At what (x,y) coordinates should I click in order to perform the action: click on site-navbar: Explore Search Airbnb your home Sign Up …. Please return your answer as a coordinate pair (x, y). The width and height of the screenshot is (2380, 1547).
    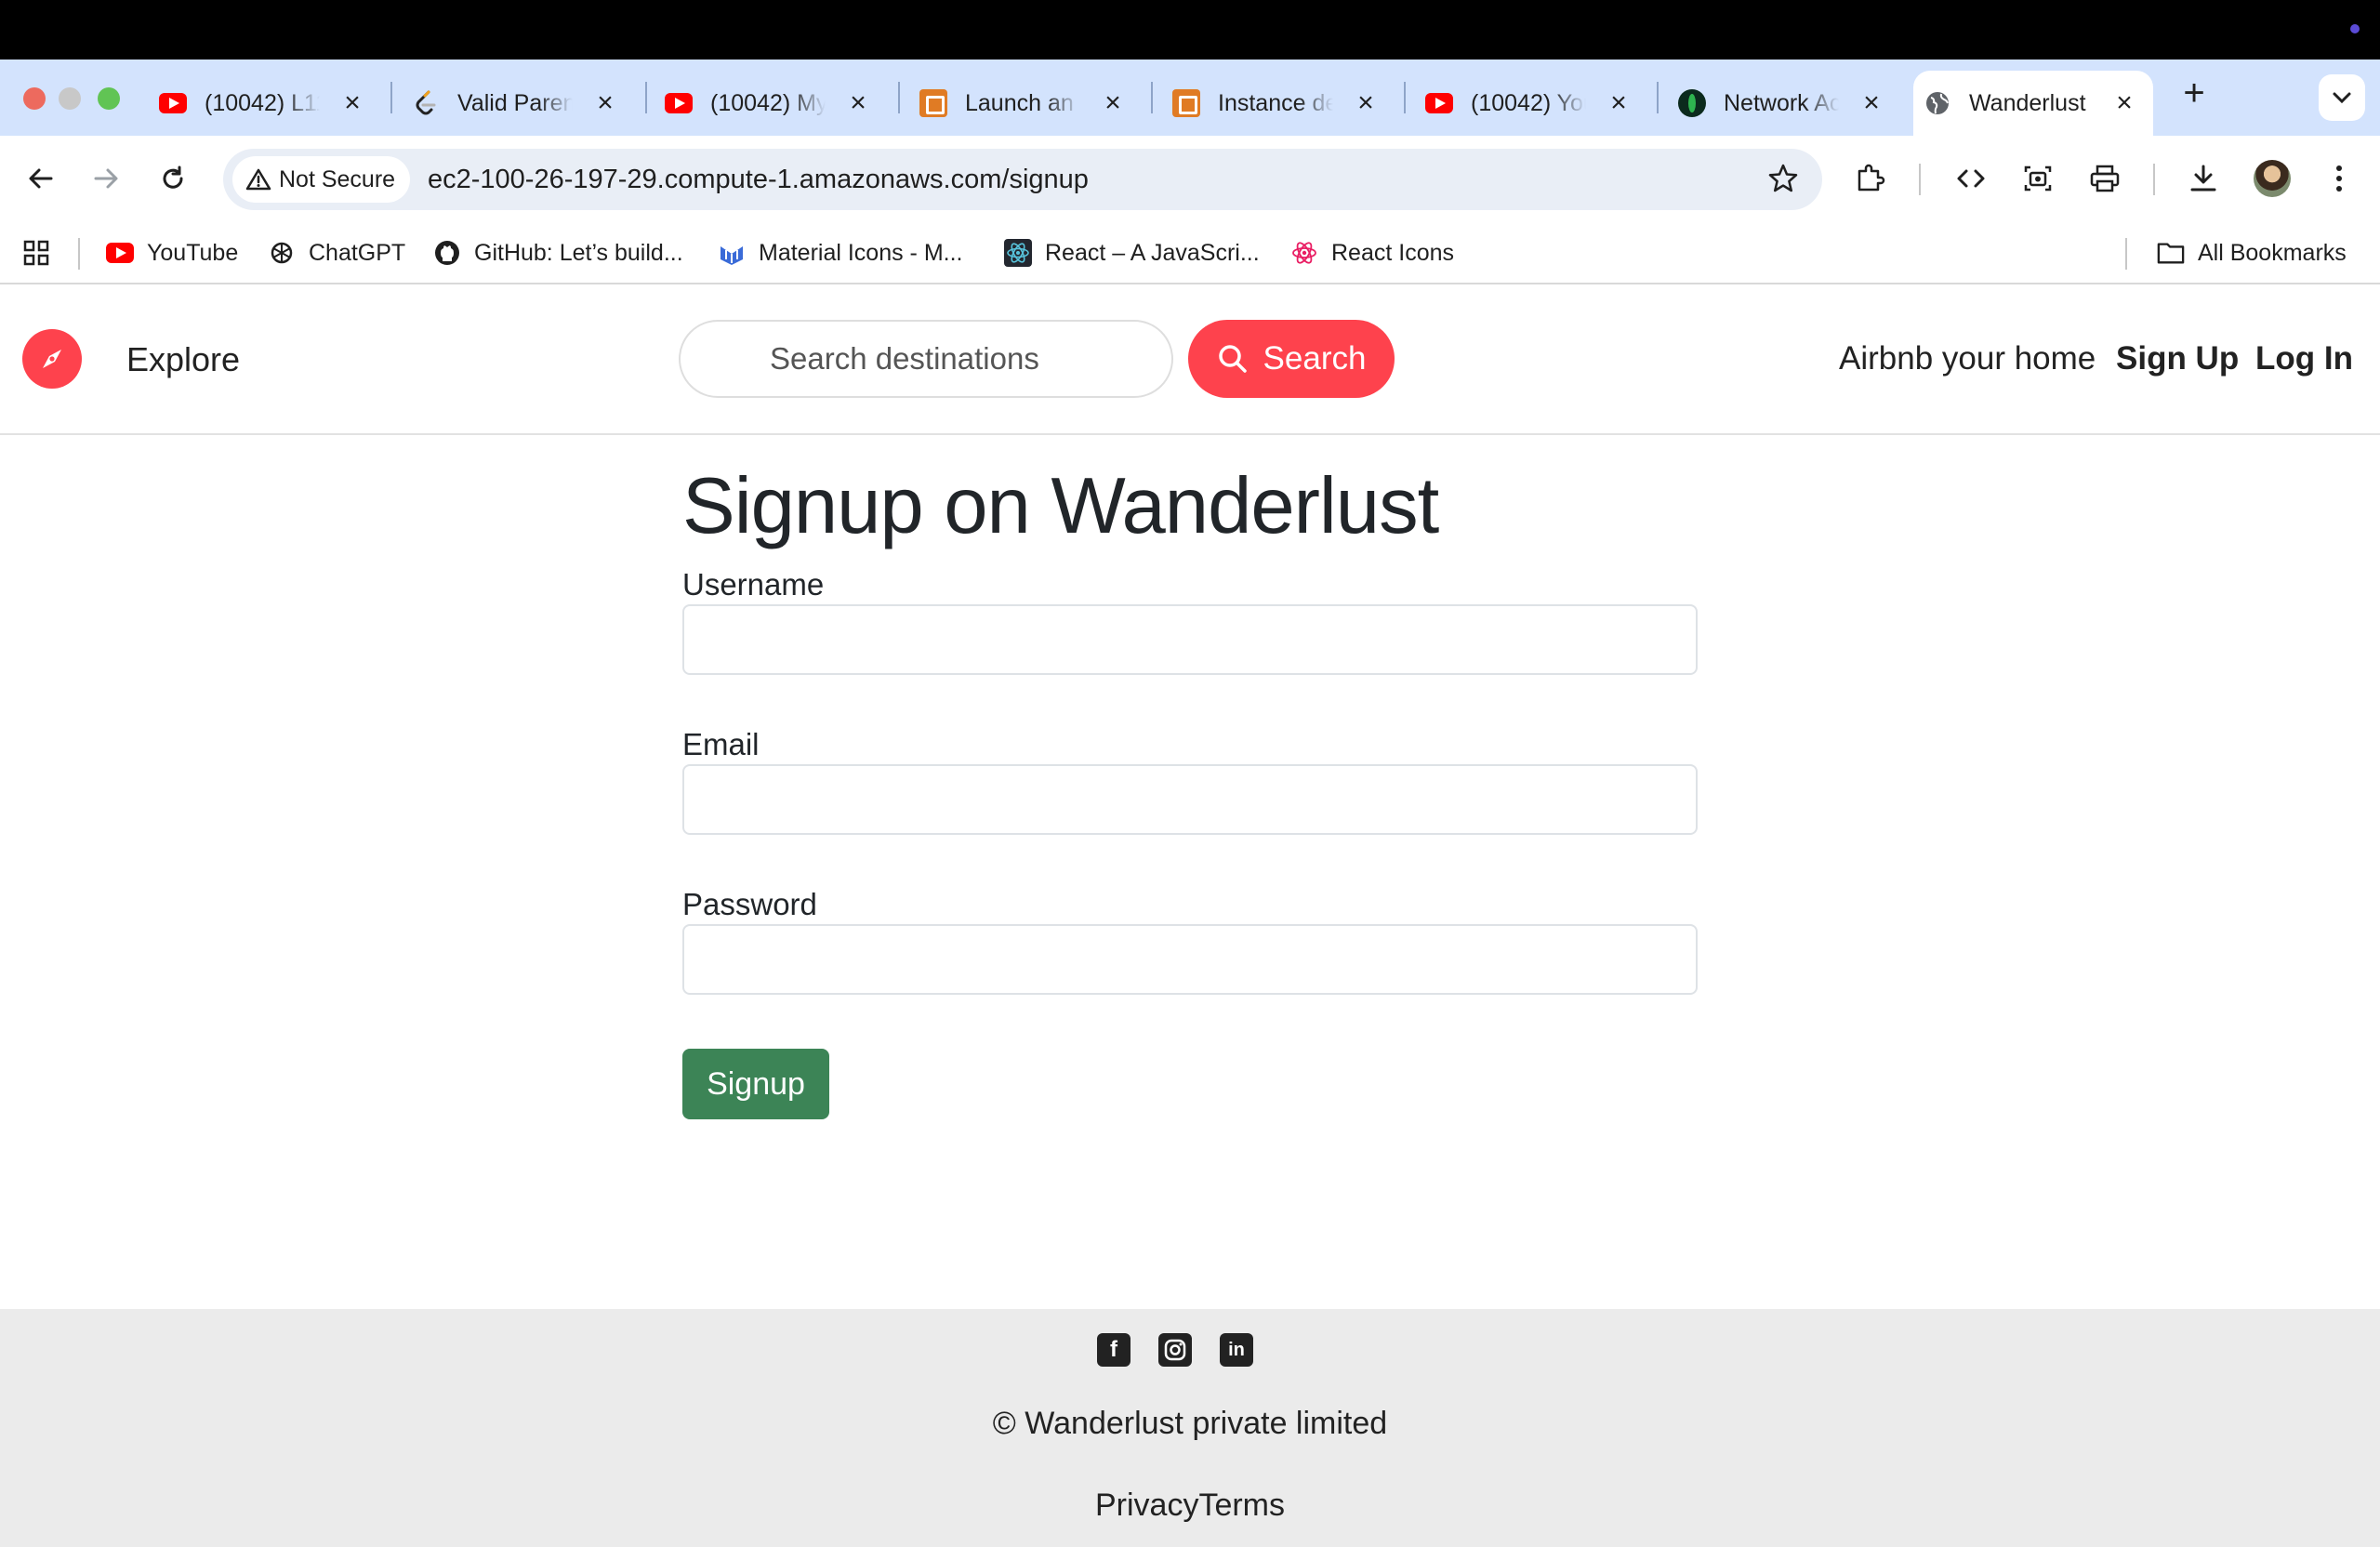
    Looking at the image, I should click on (1190, 359).